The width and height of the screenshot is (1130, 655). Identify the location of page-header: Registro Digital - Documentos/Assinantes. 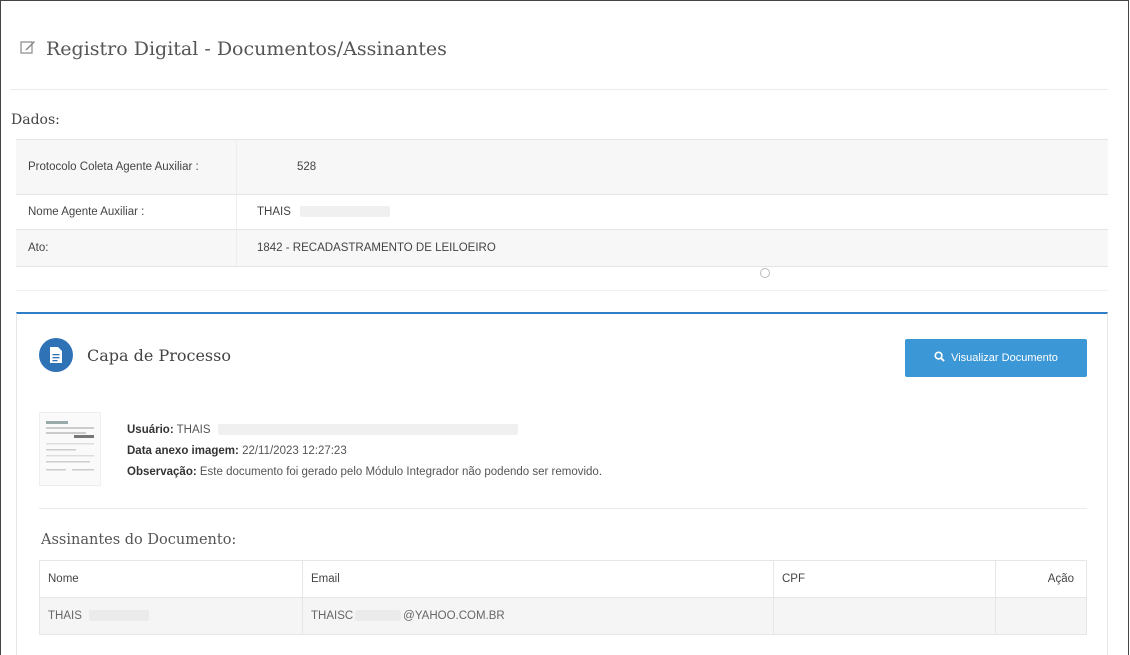
(233, 49).